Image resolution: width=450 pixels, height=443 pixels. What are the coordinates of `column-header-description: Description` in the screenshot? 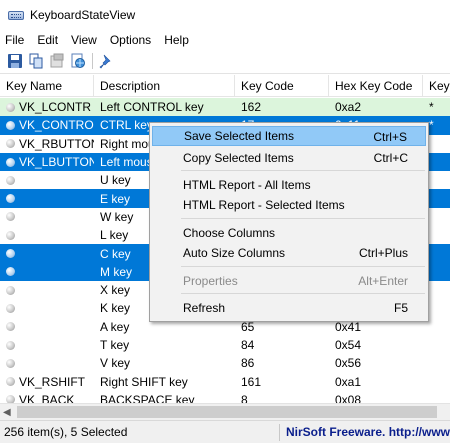 It's located at (164, 86).